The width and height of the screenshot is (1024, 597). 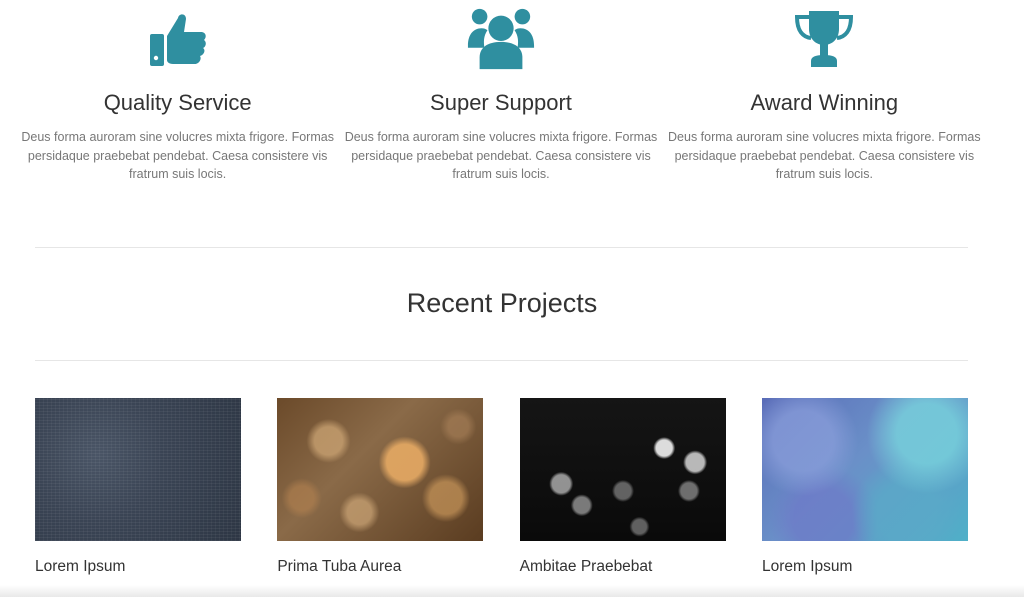 I want to click on project-card: Prima Tuba Aurea, so click(x=380, y=487).